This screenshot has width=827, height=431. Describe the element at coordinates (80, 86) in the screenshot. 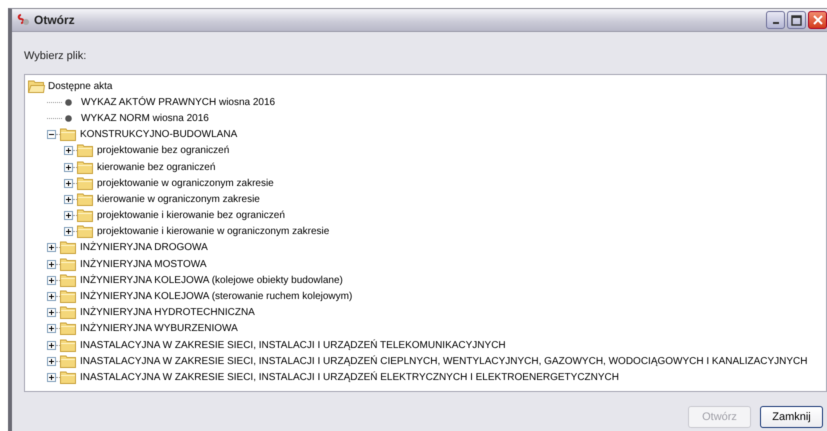

I see `tree-item: Dostępne akta` at that location.